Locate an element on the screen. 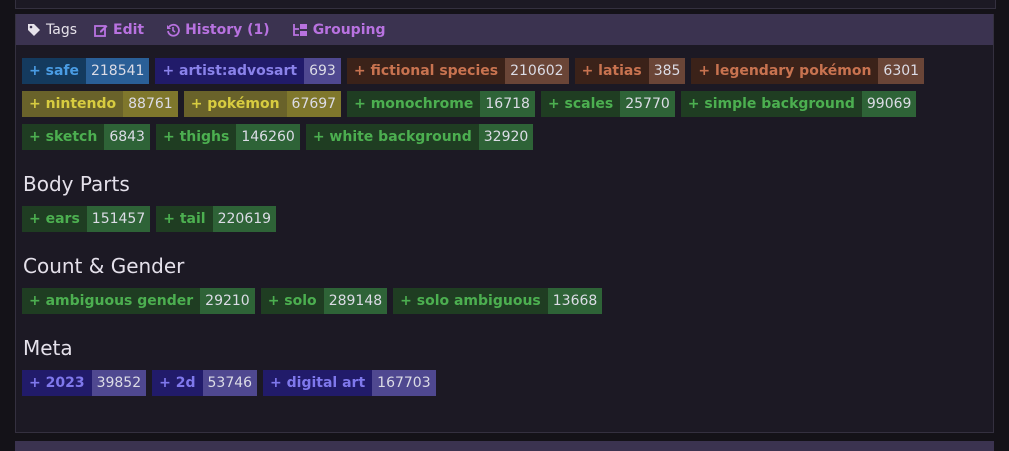 This screenshot has height=451, width=1009. tag-name: + digital art is located at coordinates (318, 383).